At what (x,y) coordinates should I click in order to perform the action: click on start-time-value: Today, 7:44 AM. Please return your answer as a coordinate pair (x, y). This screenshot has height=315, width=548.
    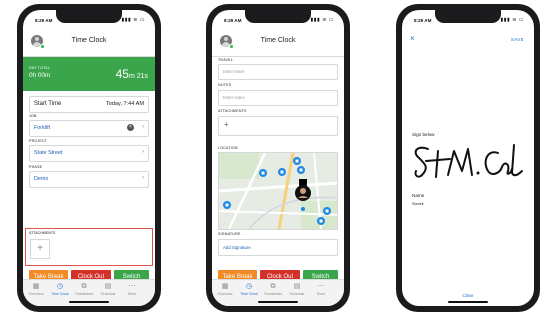
    Looking at the image, I should click on (124, 104).